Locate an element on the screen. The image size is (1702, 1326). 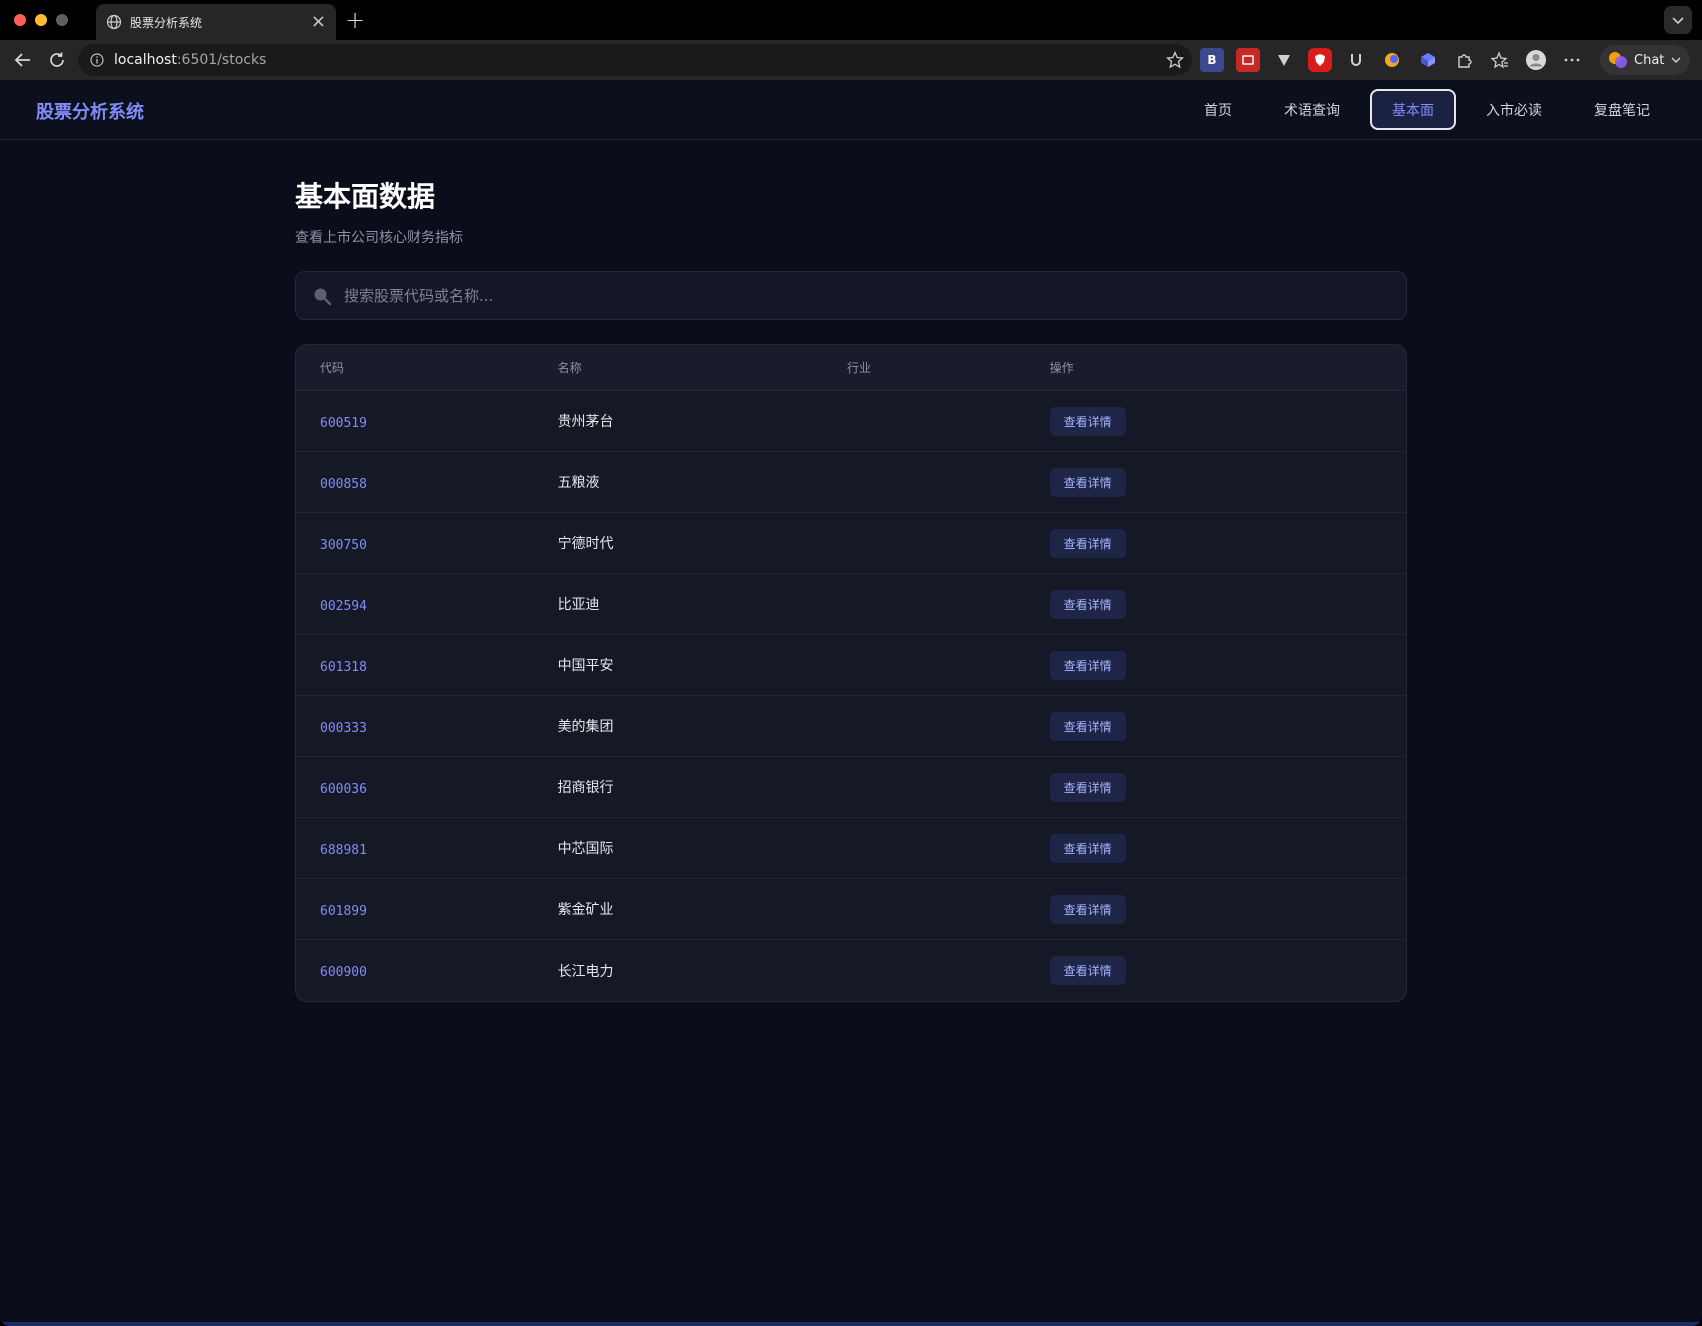
table-row: 601899 紫金矿业 查看详情 is located at coordinates (851, 909).